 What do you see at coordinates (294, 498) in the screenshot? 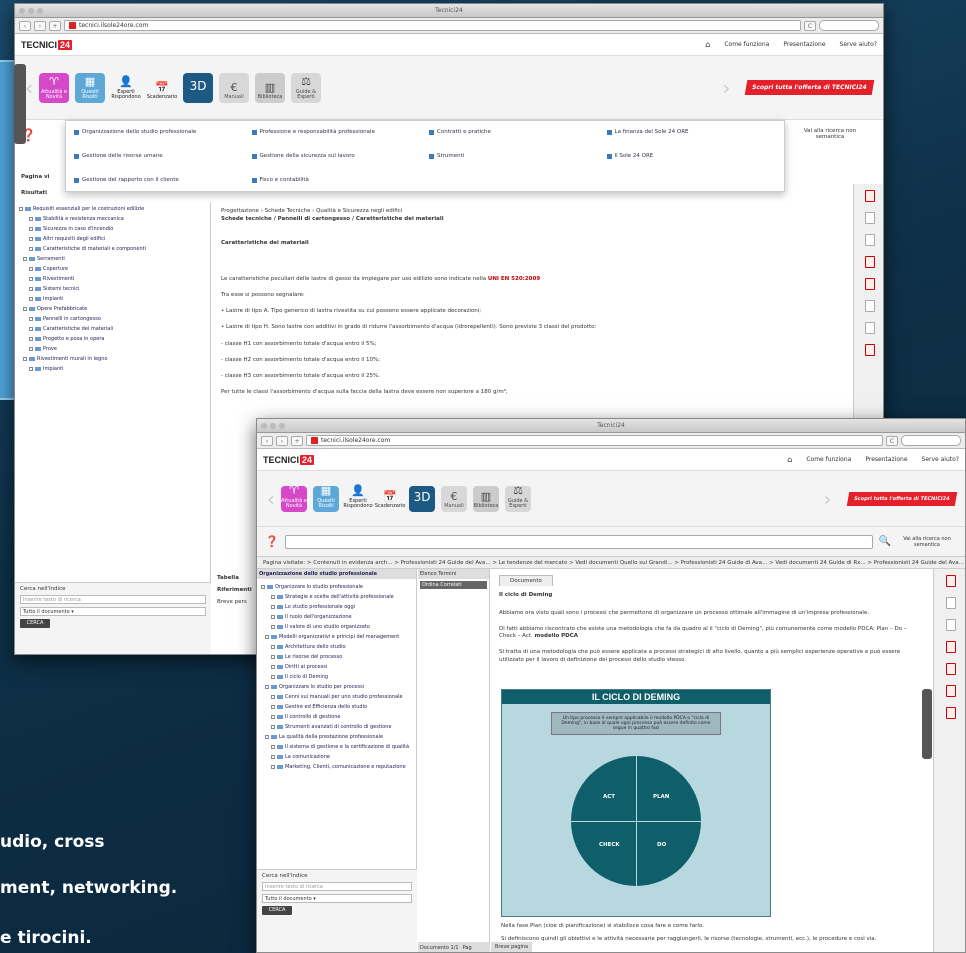
I see `tile-attualita: ♈ Attualità e Novità` at bounding box center [294, 498].